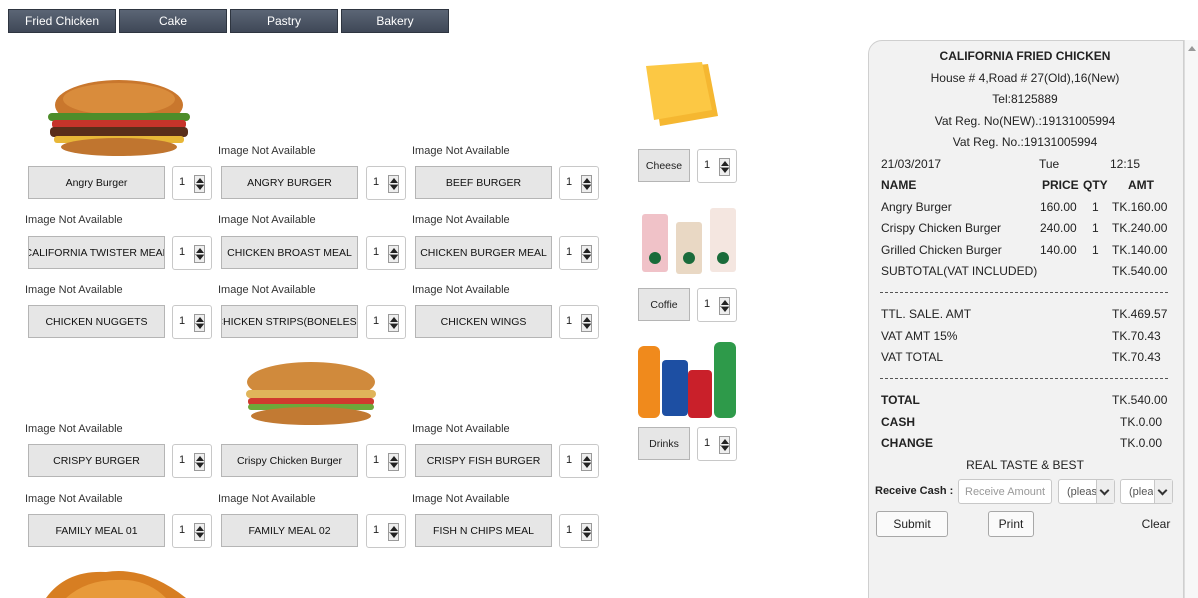  I want to click on product-button-crispy-fish-burger: CRISPY FISH BURGER, so click(483, 460).